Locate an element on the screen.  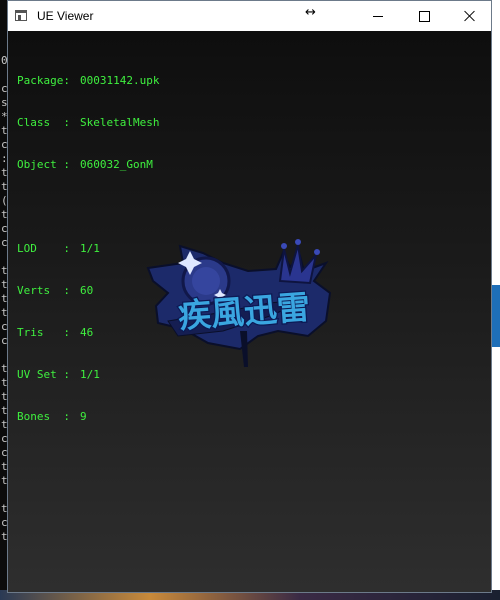
app-window-icon is located at coordinates (21, 15).